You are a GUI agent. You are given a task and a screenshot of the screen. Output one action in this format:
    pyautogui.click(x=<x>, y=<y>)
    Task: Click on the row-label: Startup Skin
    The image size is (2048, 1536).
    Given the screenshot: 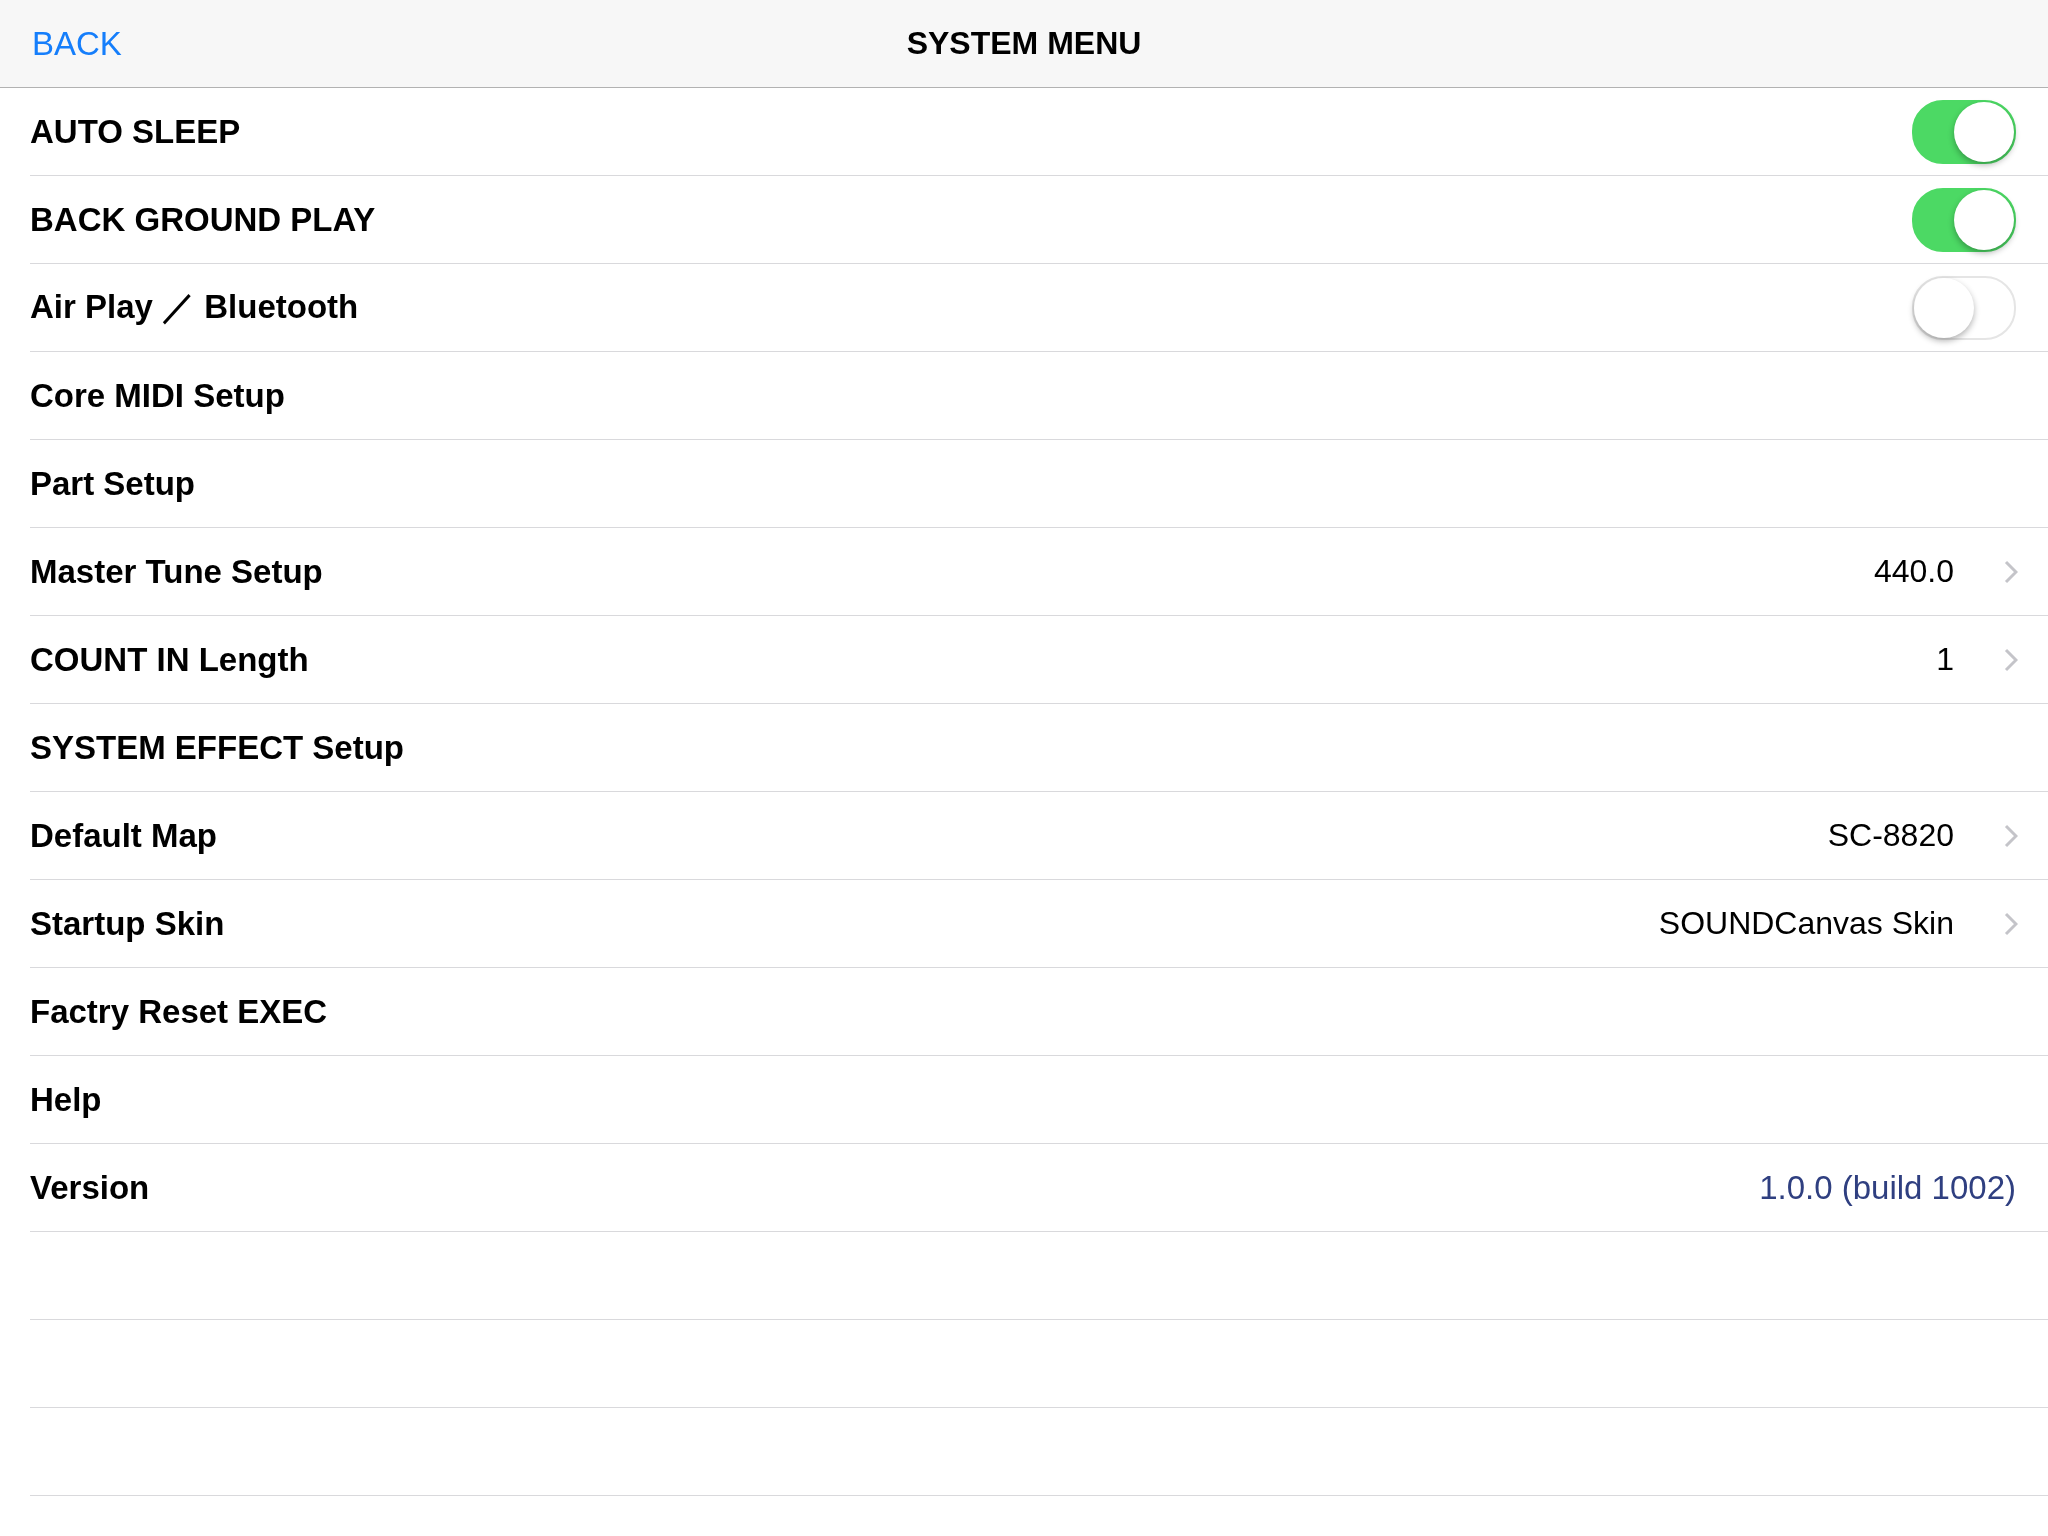 What is the action you would take?
    pyautogui.click(x=128, y=923)
    